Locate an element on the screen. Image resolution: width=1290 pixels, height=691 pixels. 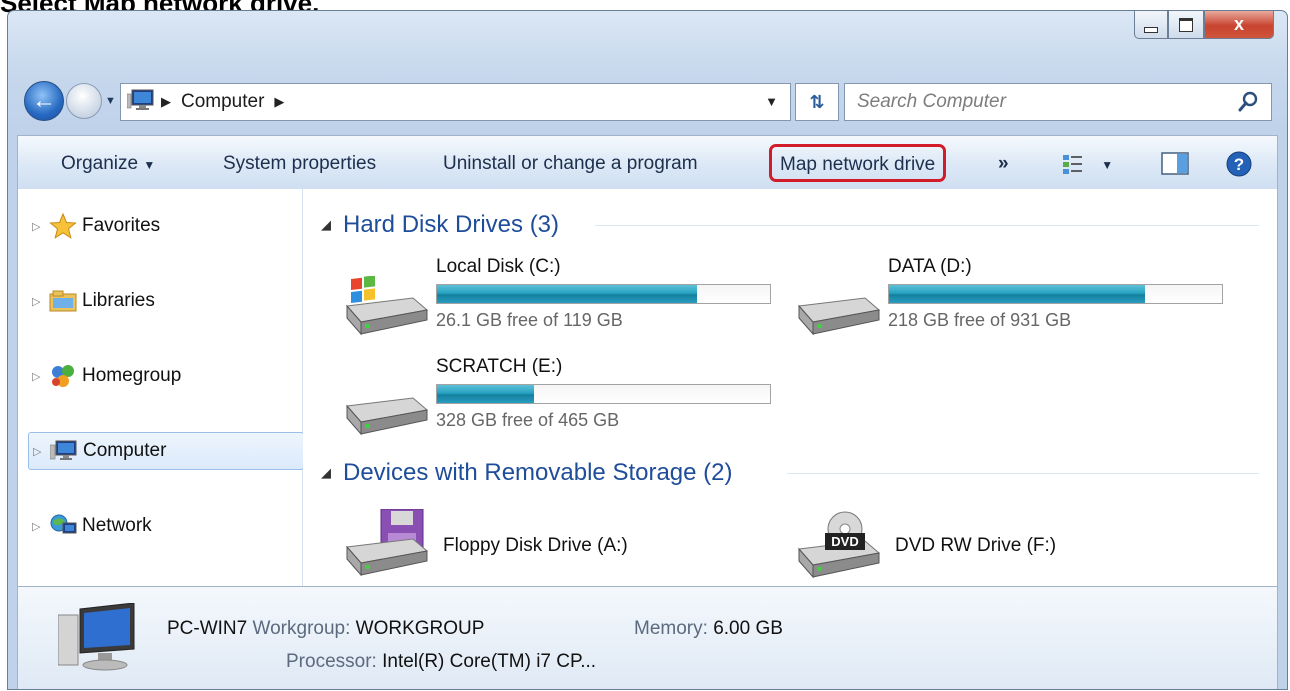
memory-info: Memory: 6.00 GB is located at coordinates (708, 629).